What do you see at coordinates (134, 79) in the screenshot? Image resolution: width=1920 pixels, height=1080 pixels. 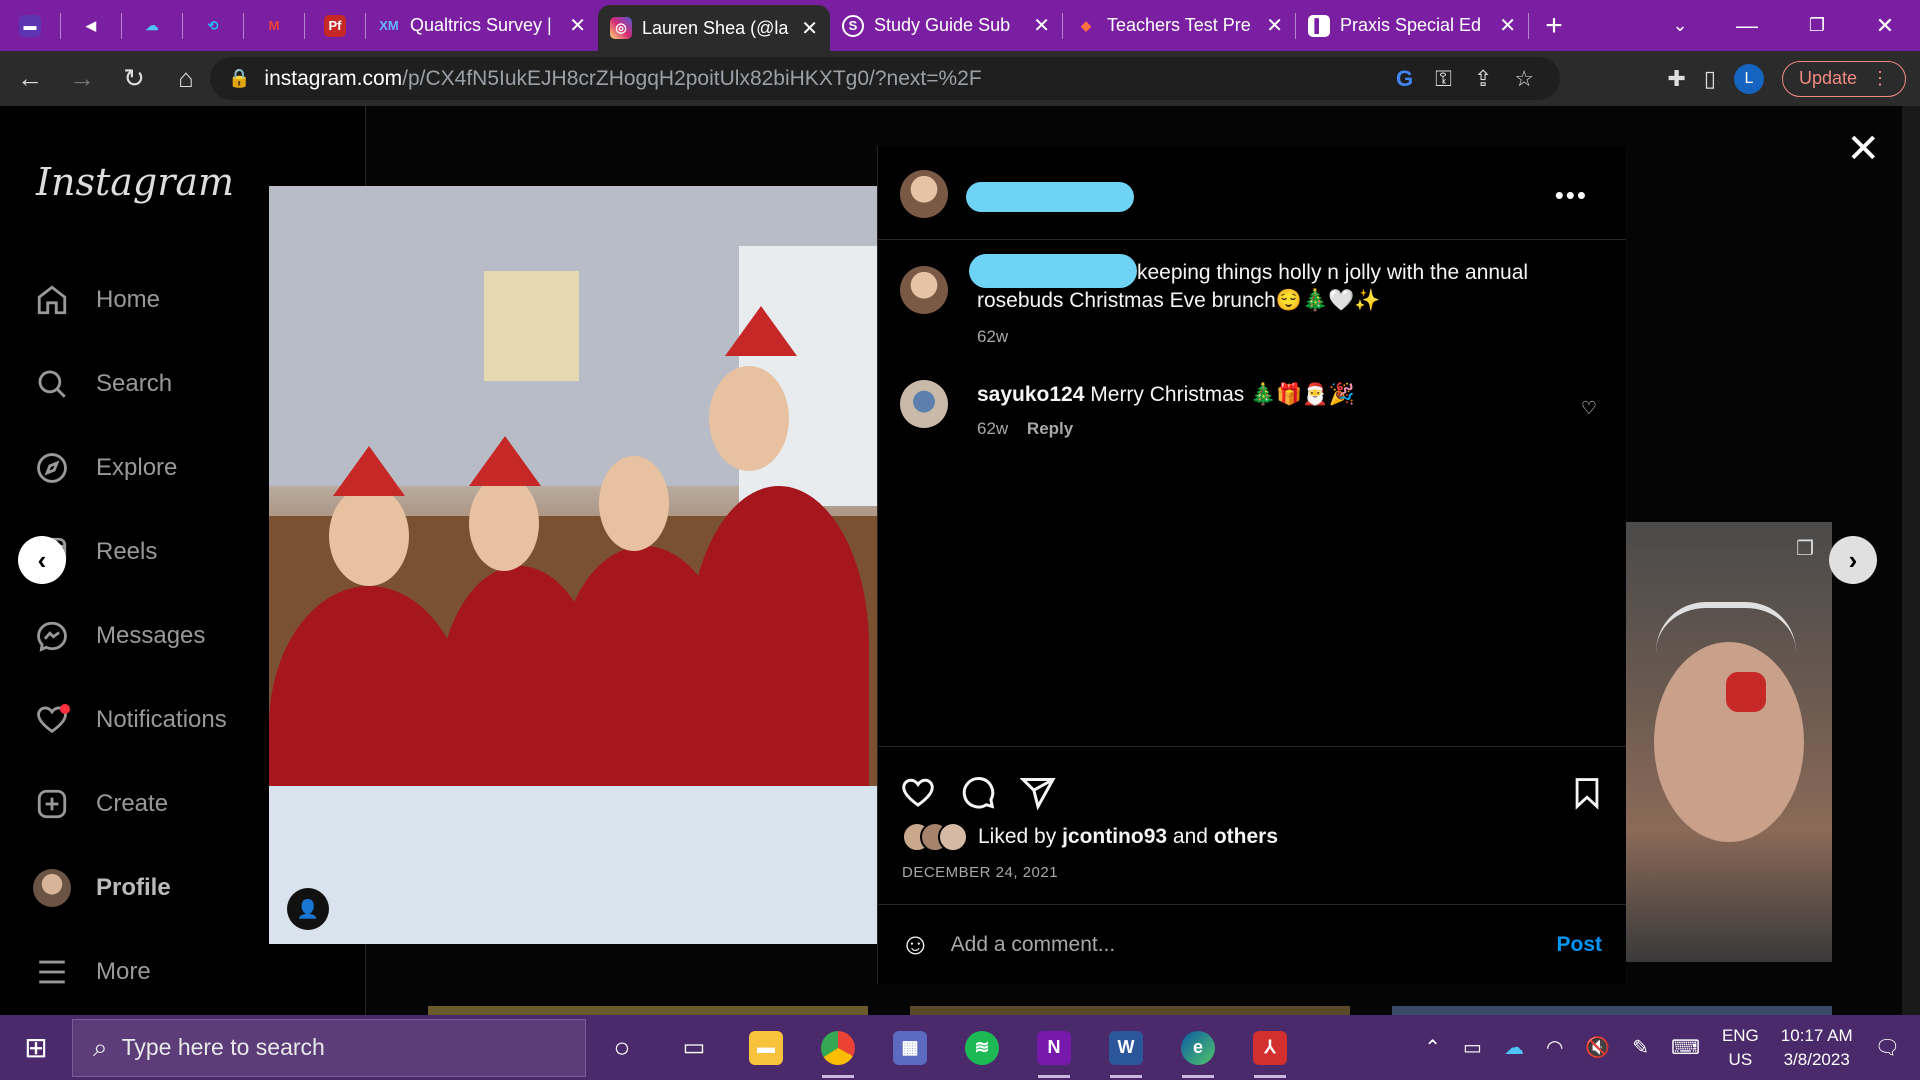 I see `reload-button: ↻` at bounding box center [134, 79].